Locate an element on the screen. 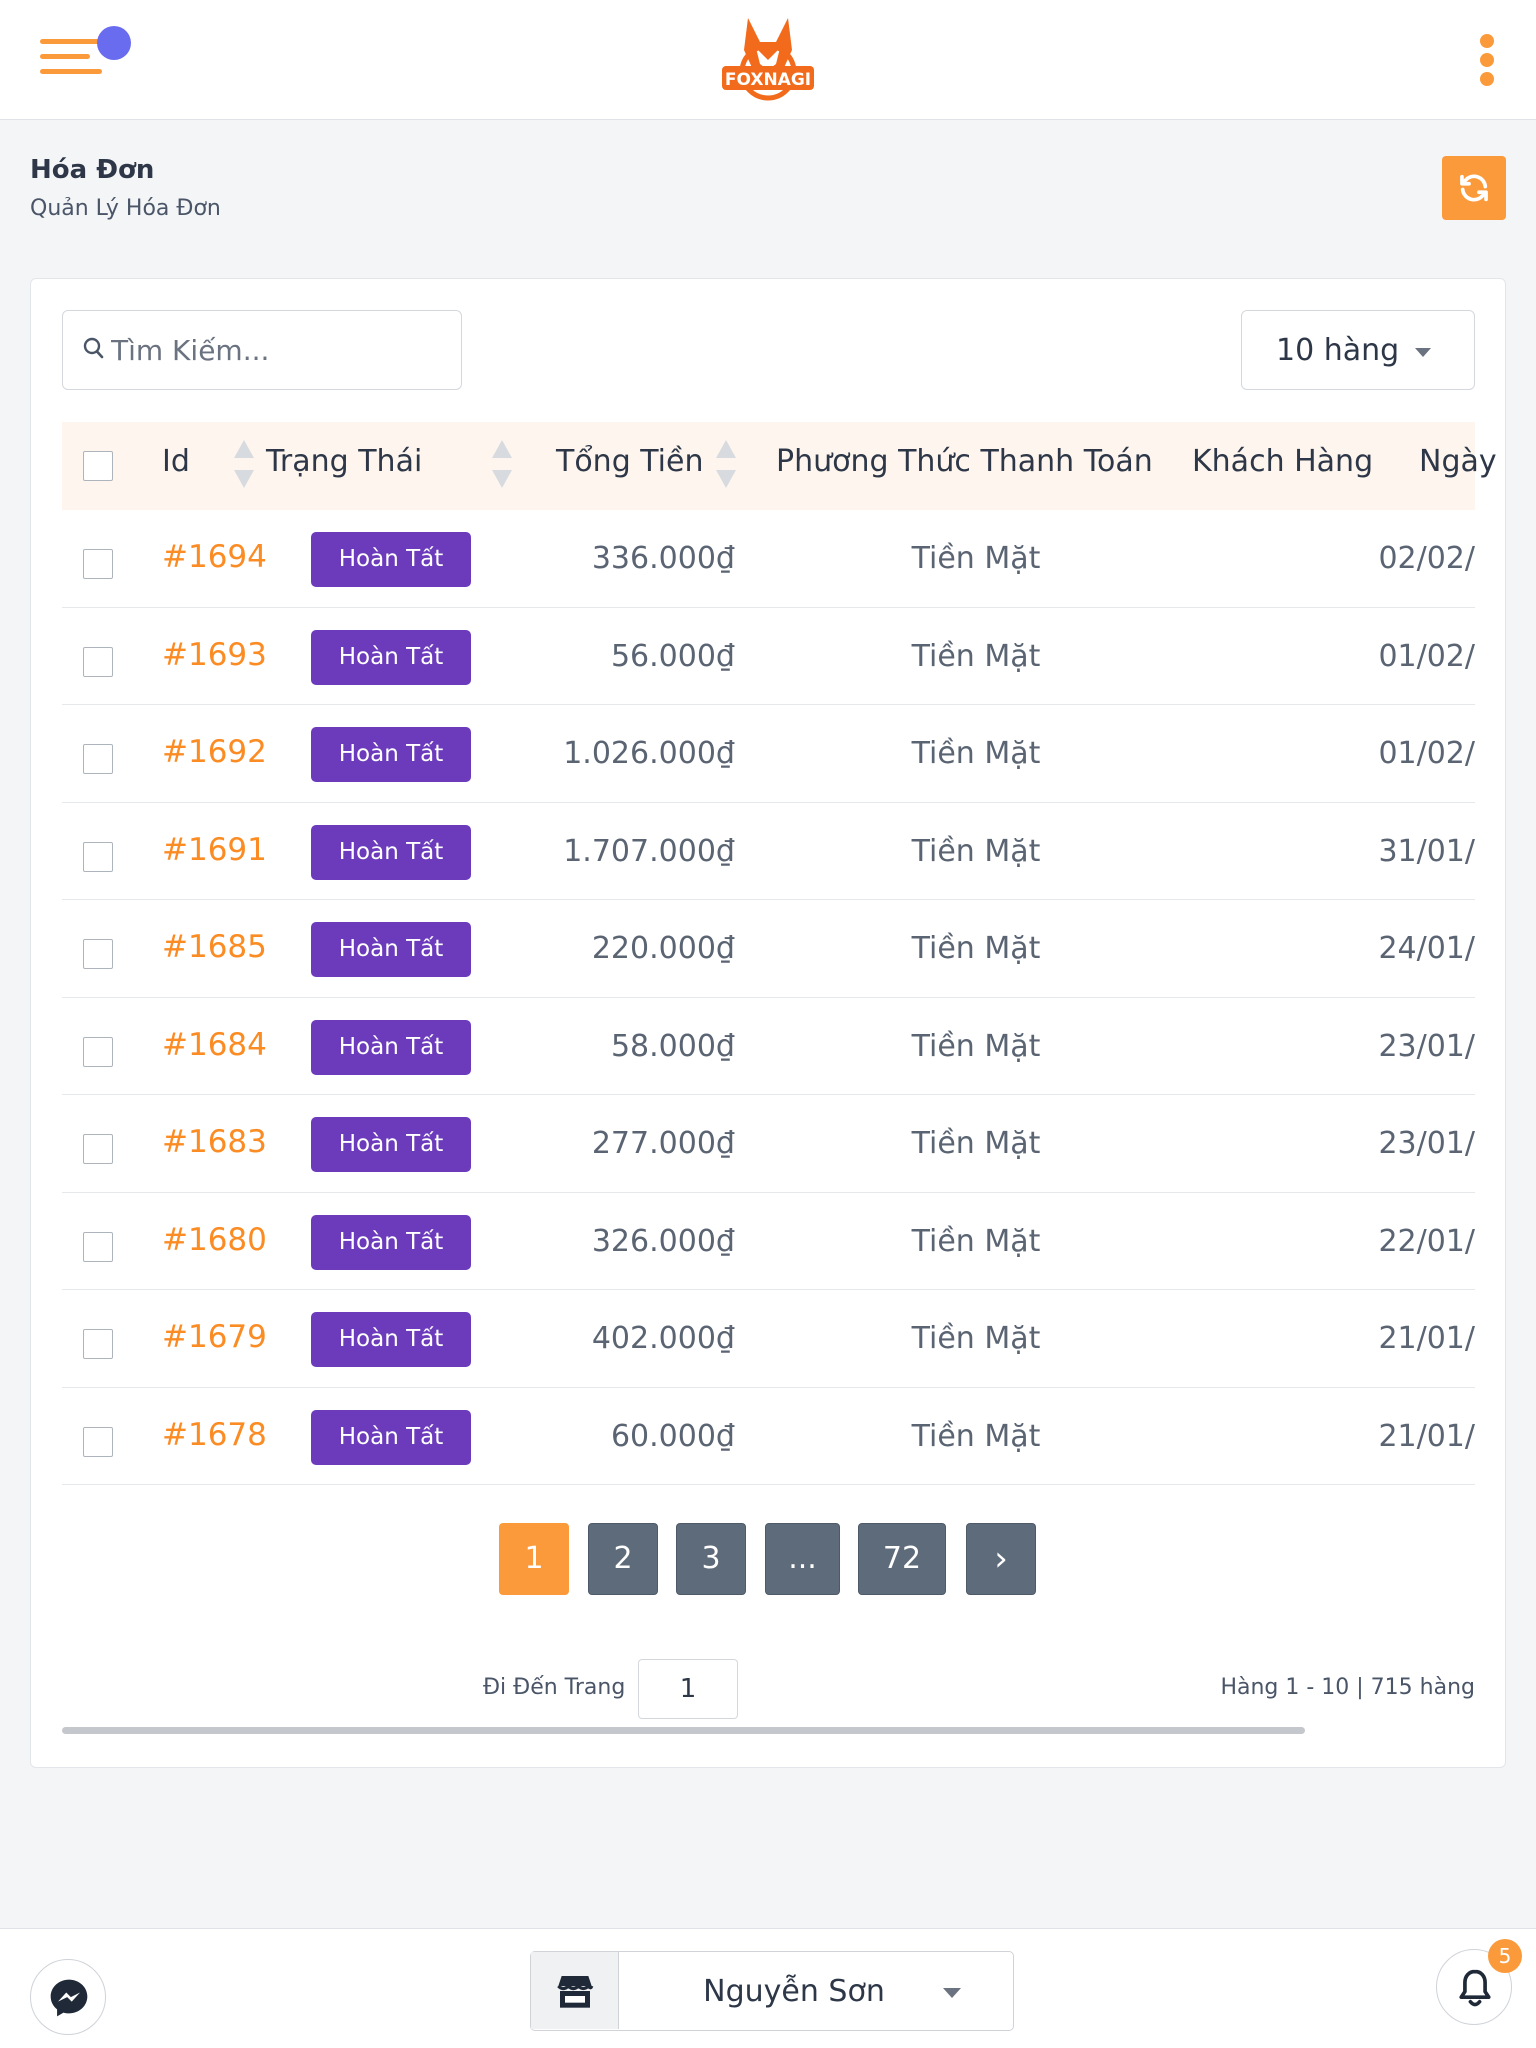 The width and height of the screenshot is (1536, 2048). top-header: FOXNAGI is located at coordinates (768, 60).